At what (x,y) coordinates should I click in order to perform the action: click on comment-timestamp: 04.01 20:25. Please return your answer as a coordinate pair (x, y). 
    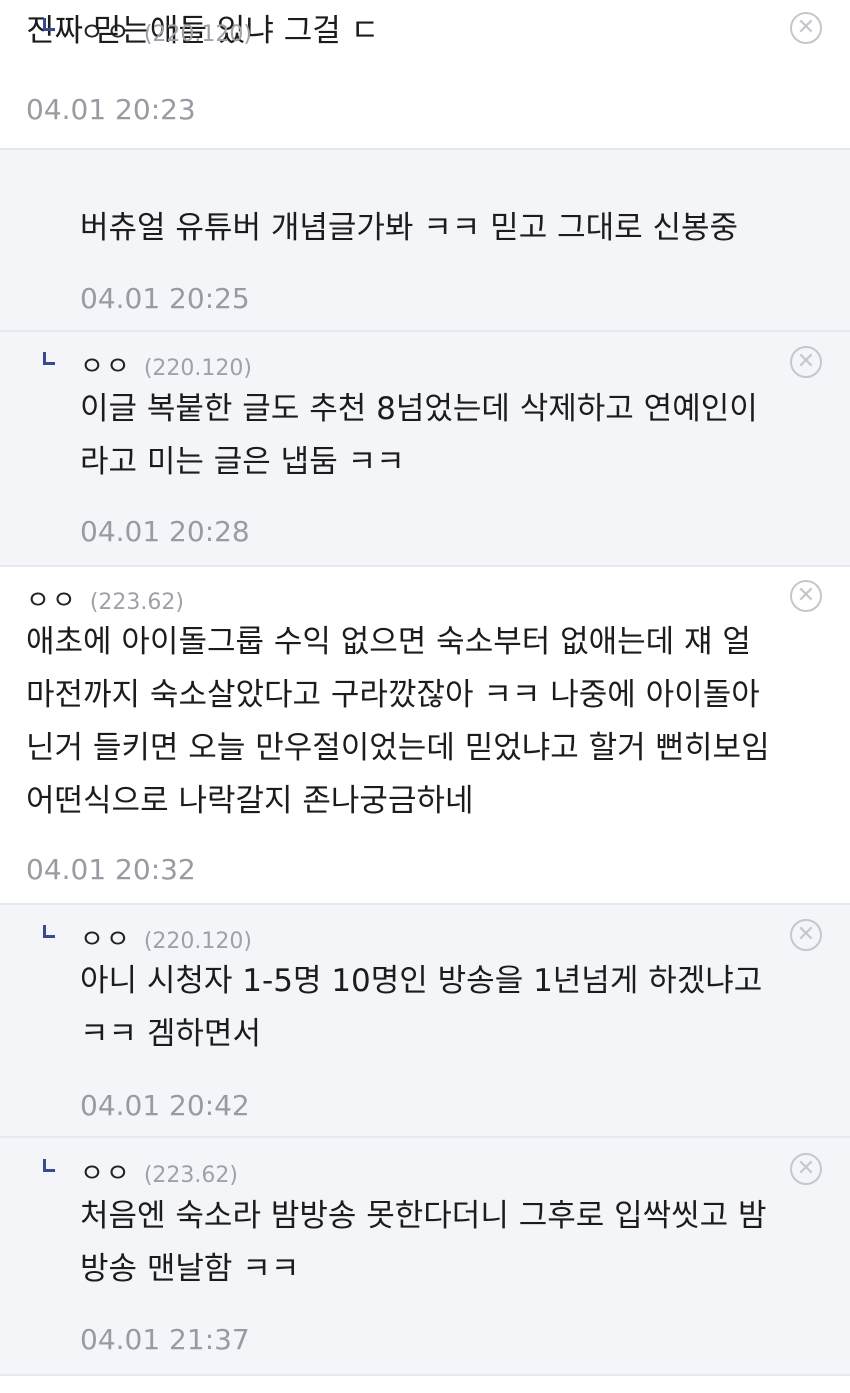
    Looking at the image, I should click on (165, 298).